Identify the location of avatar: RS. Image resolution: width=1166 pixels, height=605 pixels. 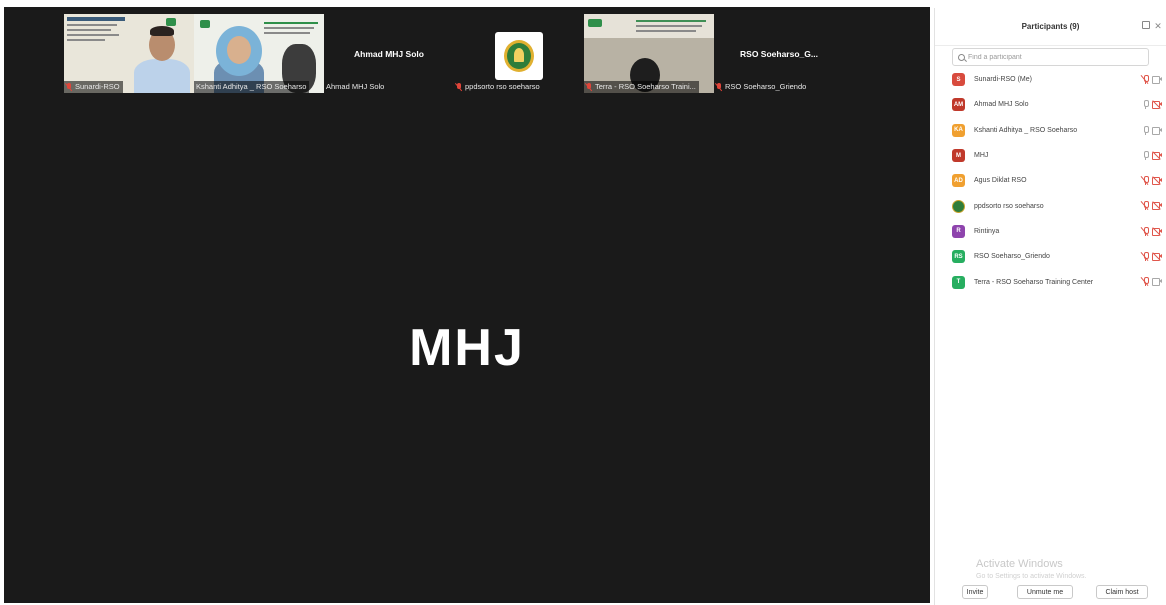
(958, 257).